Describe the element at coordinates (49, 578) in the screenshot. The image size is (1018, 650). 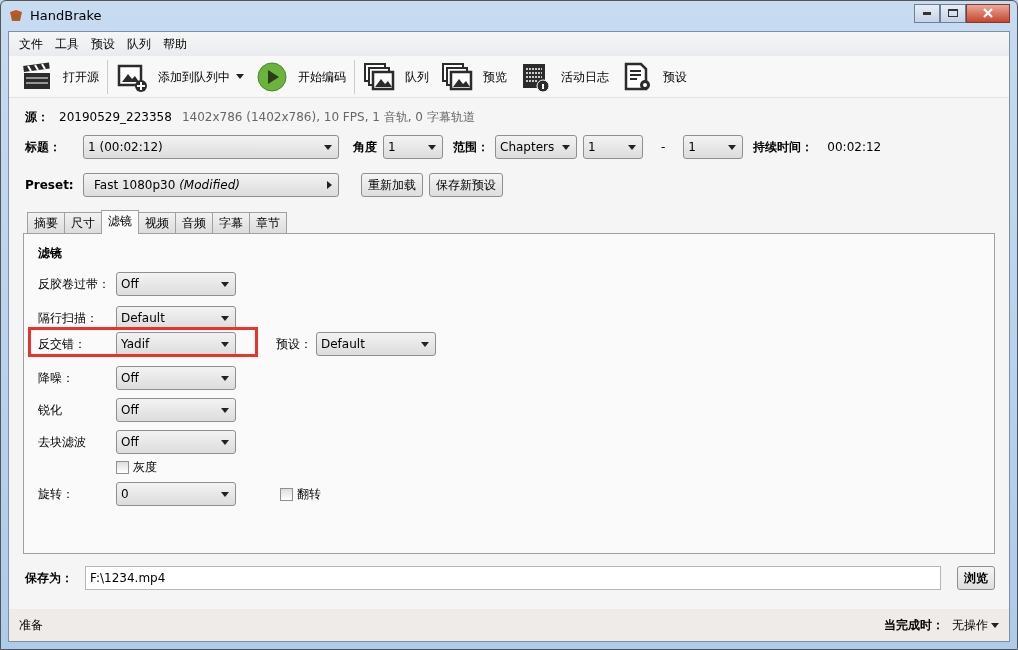
I see `field-label: 保存为：` at that location.